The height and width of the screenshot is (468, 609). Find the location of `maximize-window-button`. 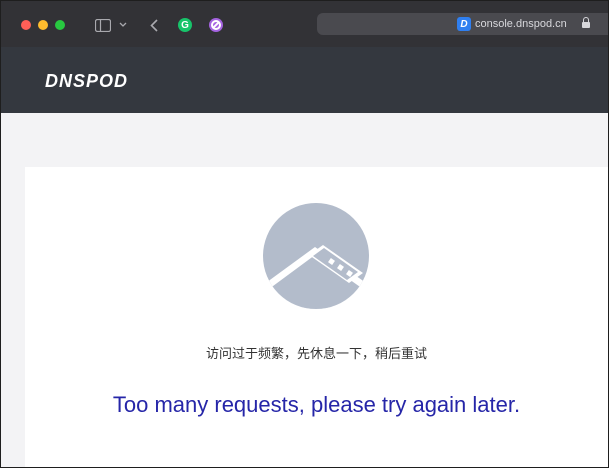

maximize-window-button is located at coordinates (60, 25).